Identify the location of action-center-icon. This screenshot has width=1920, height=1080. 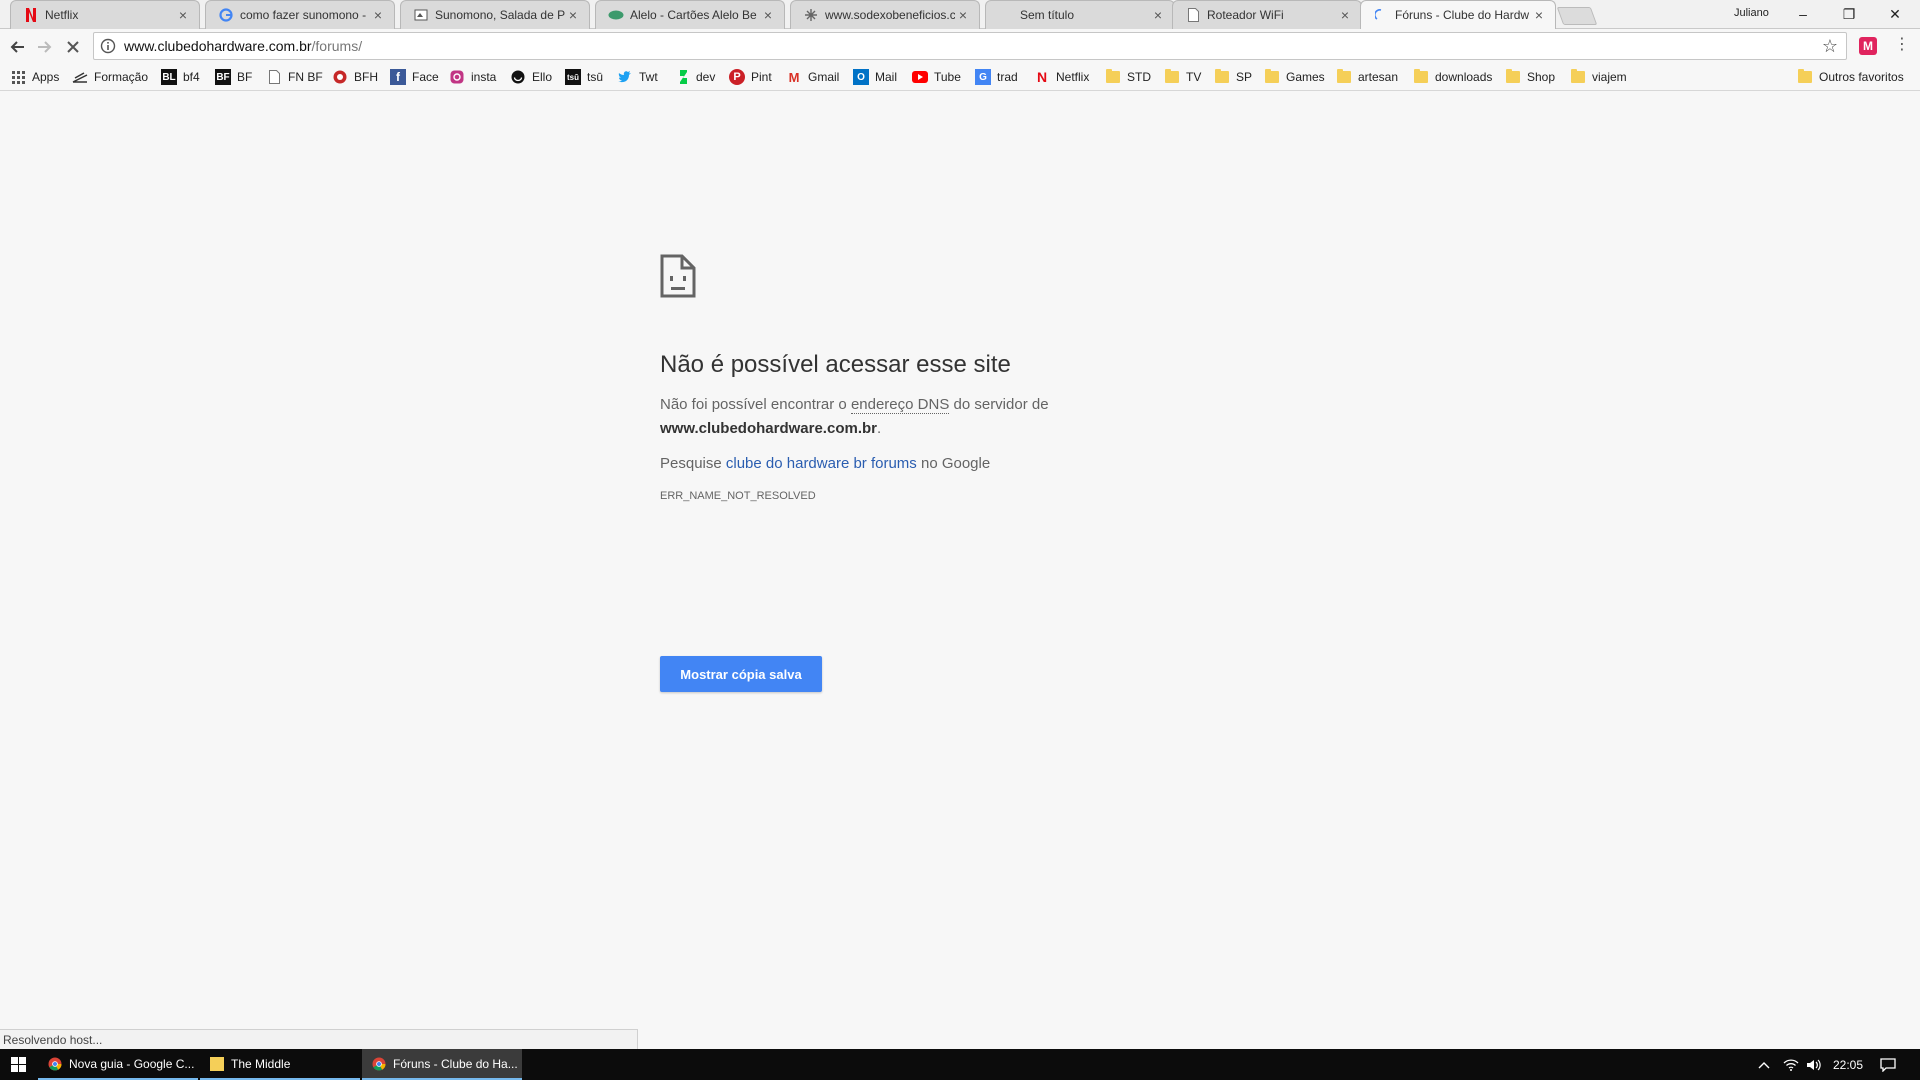
(1888, 1064).